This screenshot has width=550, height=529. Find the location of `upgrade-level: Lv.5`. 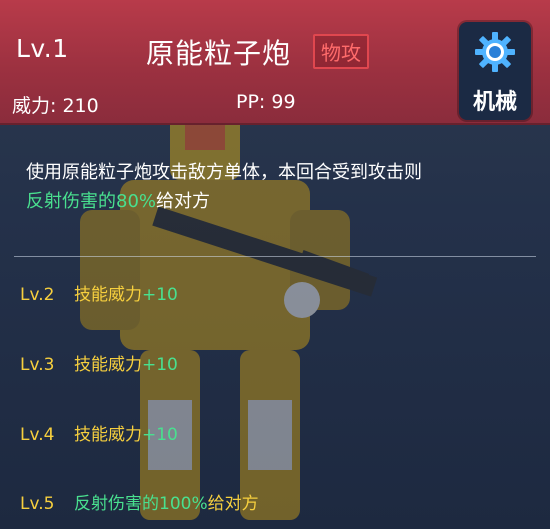

upgrade-level: Lv.5 is located at coordinates (37, 504).